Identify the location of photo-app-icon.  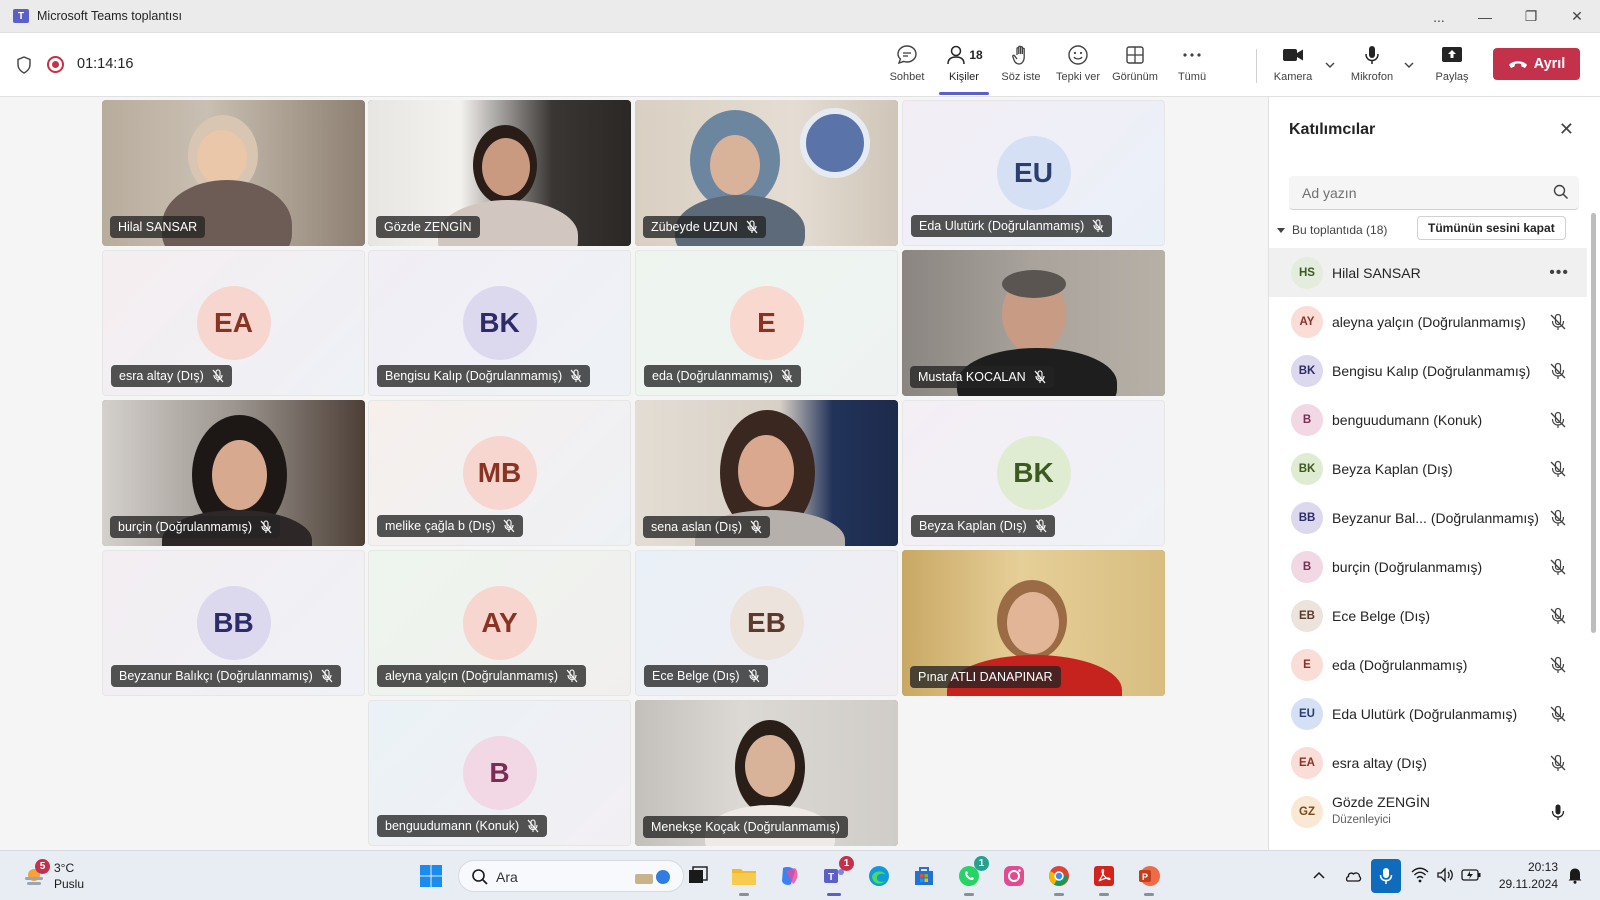
(1014, 876).